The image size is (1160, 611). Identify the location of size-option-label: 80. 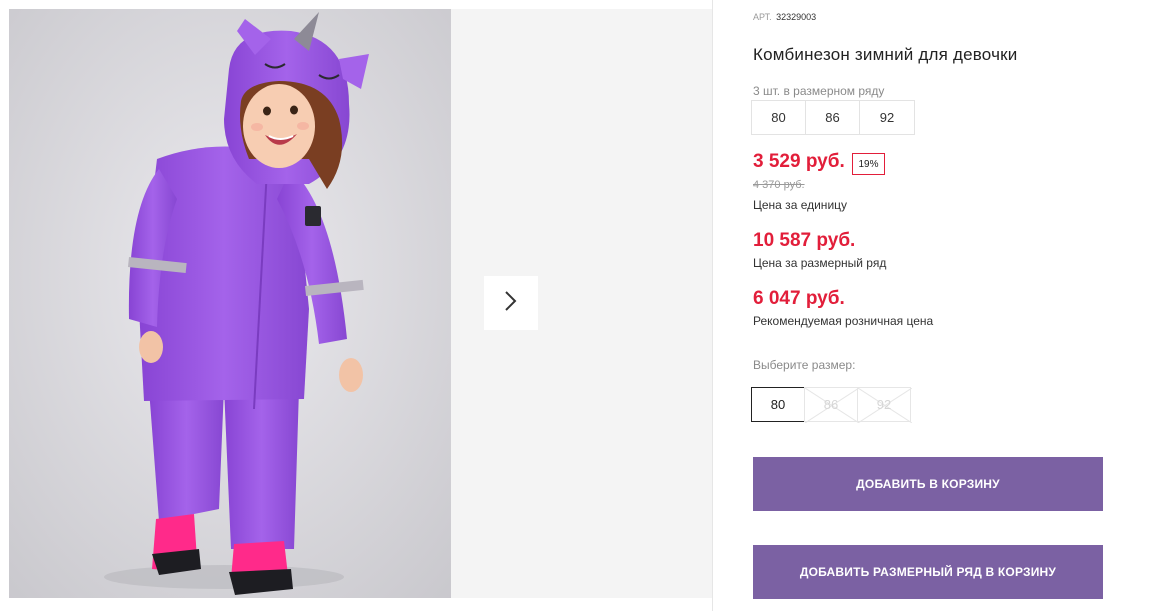
(778, 404).